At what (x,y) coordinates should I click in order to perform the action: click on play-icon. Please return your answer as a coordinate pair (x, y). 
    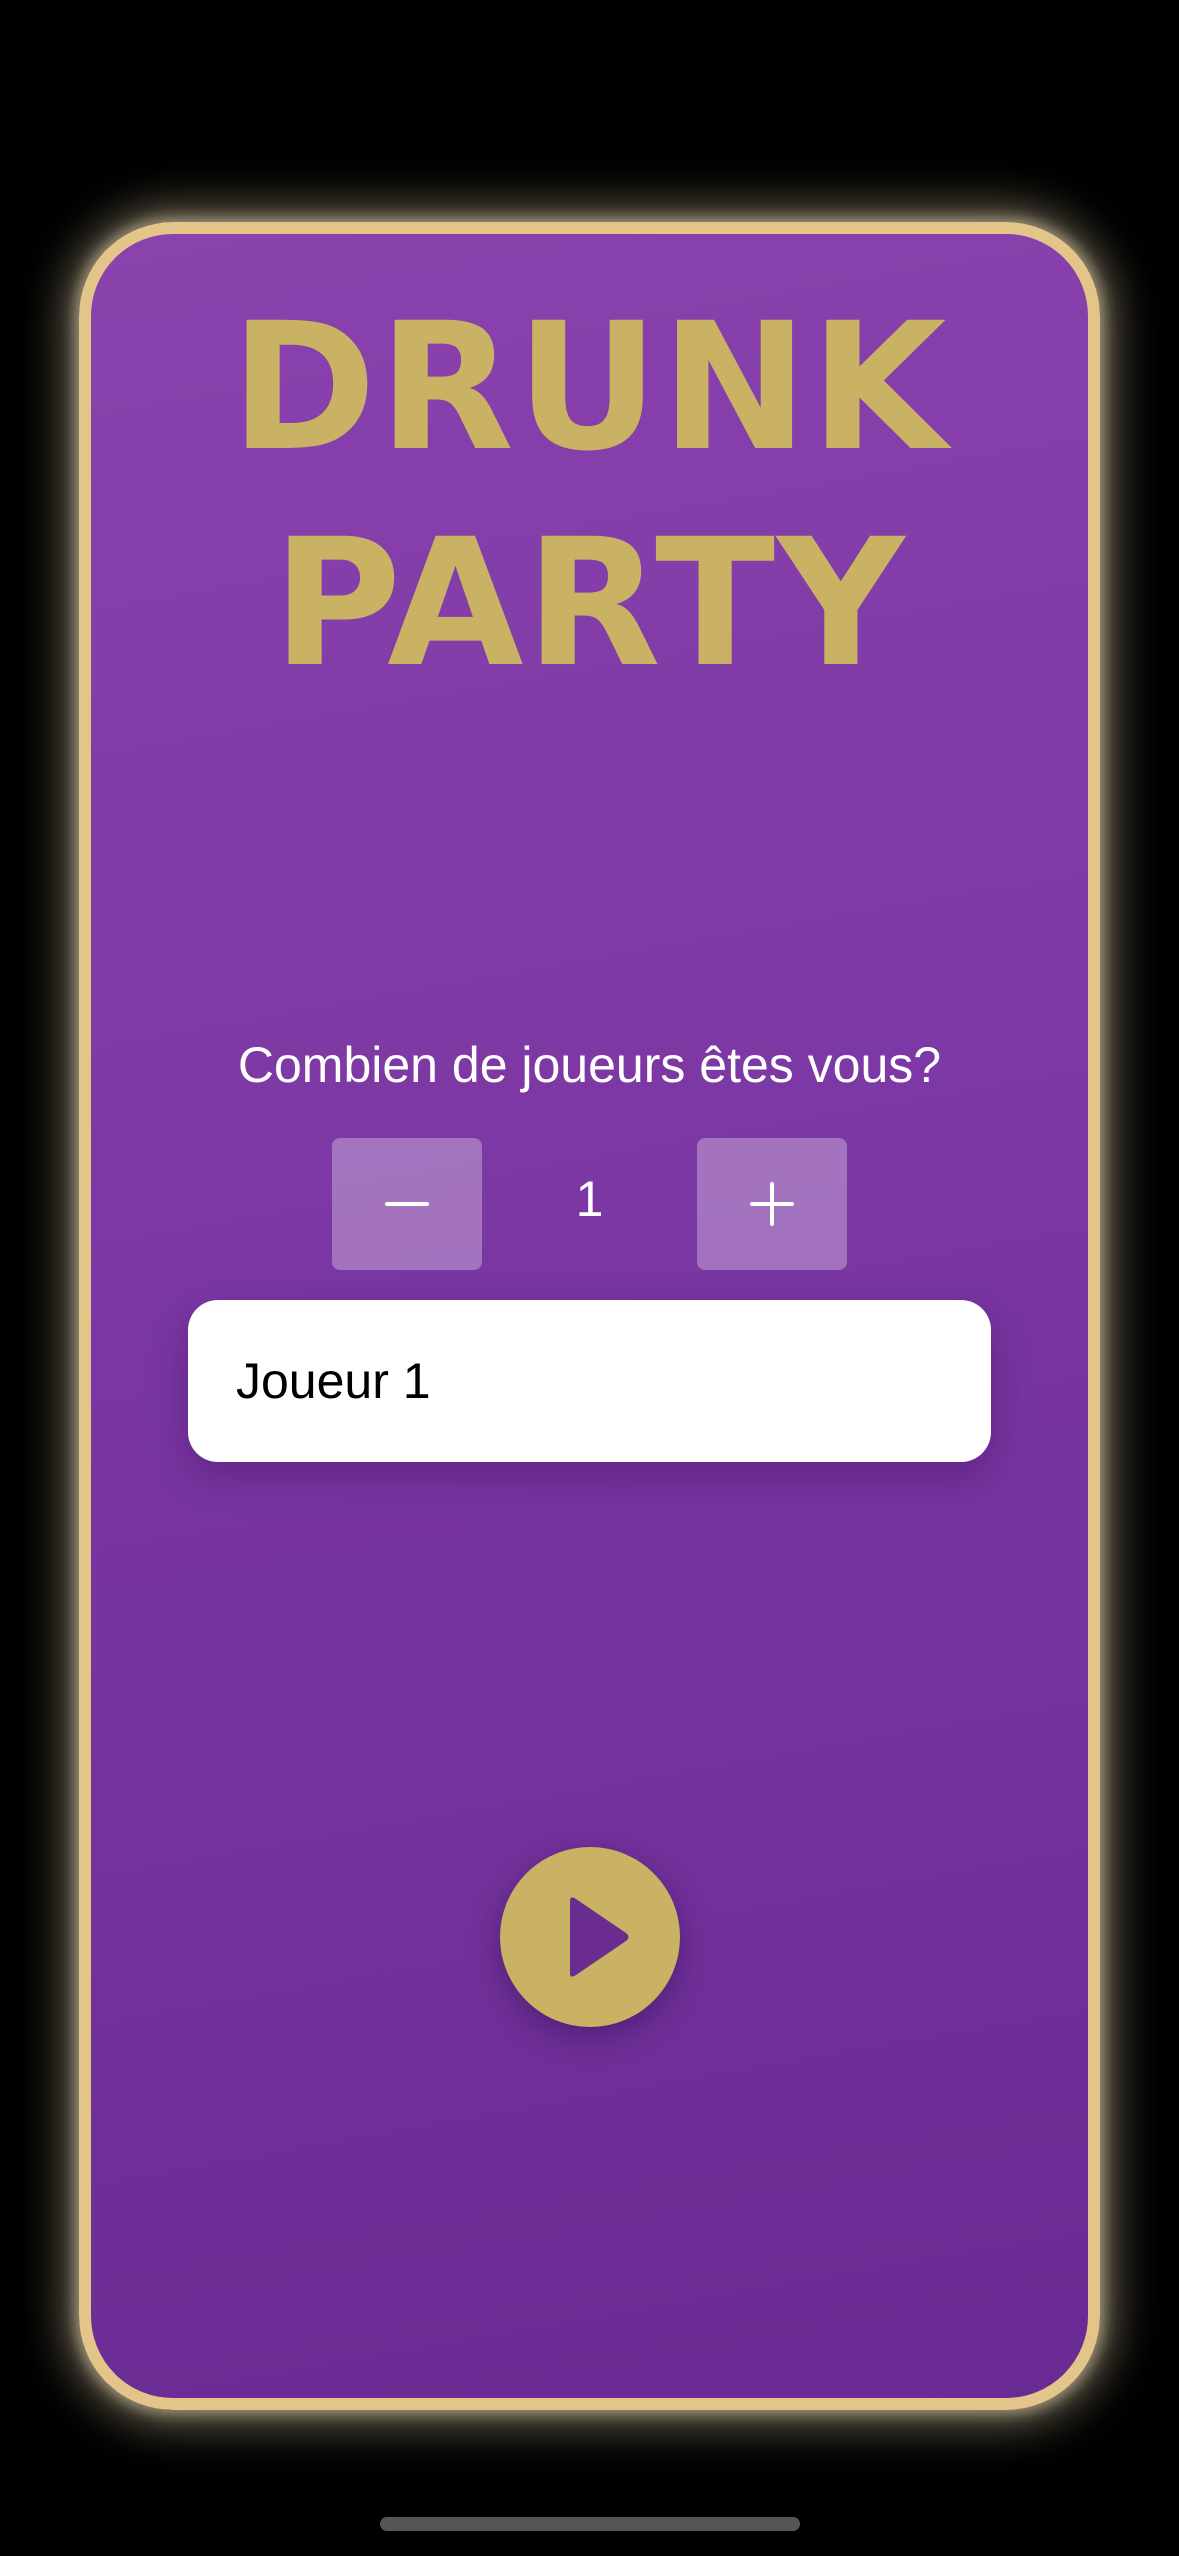
    Looking at the image, I should click on (599, 1937).